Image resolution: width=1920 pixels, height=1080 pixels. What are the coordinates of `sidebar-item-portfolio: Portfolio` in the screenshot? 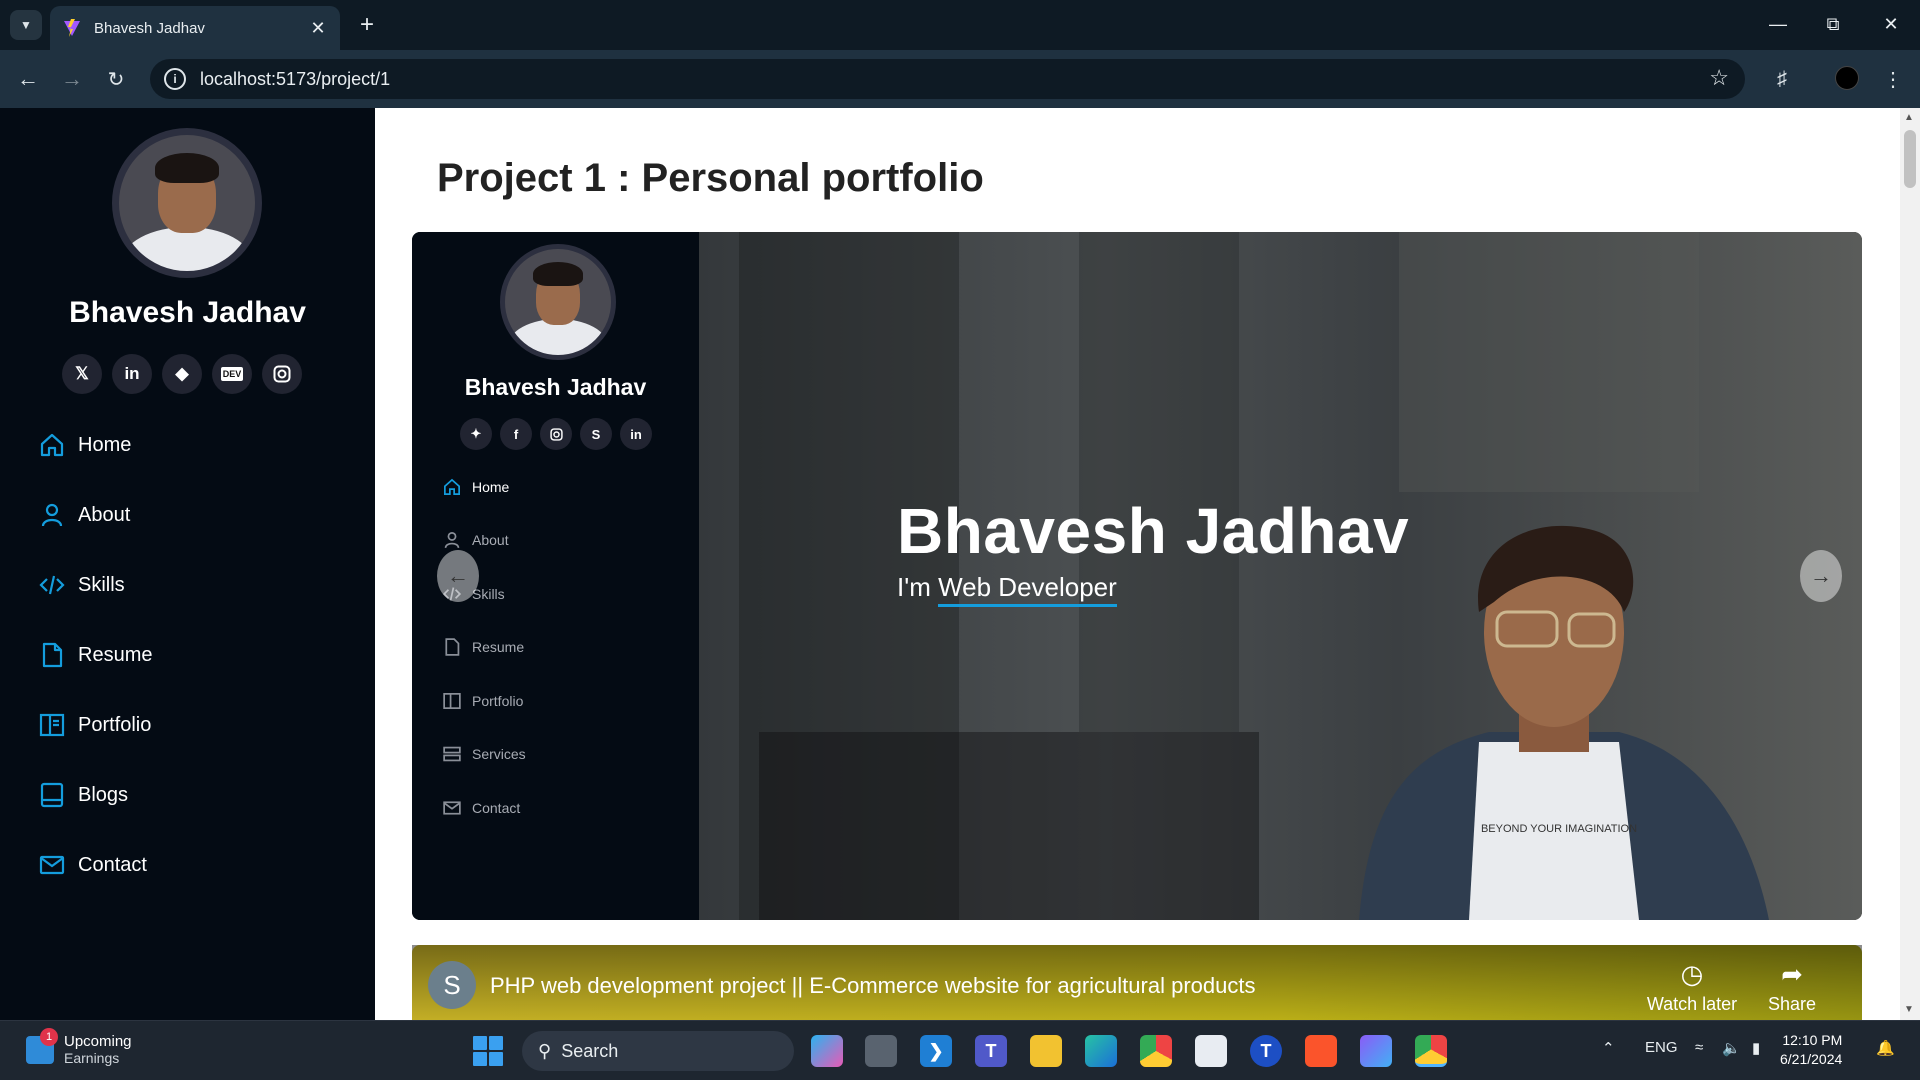 It's located at (95, 725).